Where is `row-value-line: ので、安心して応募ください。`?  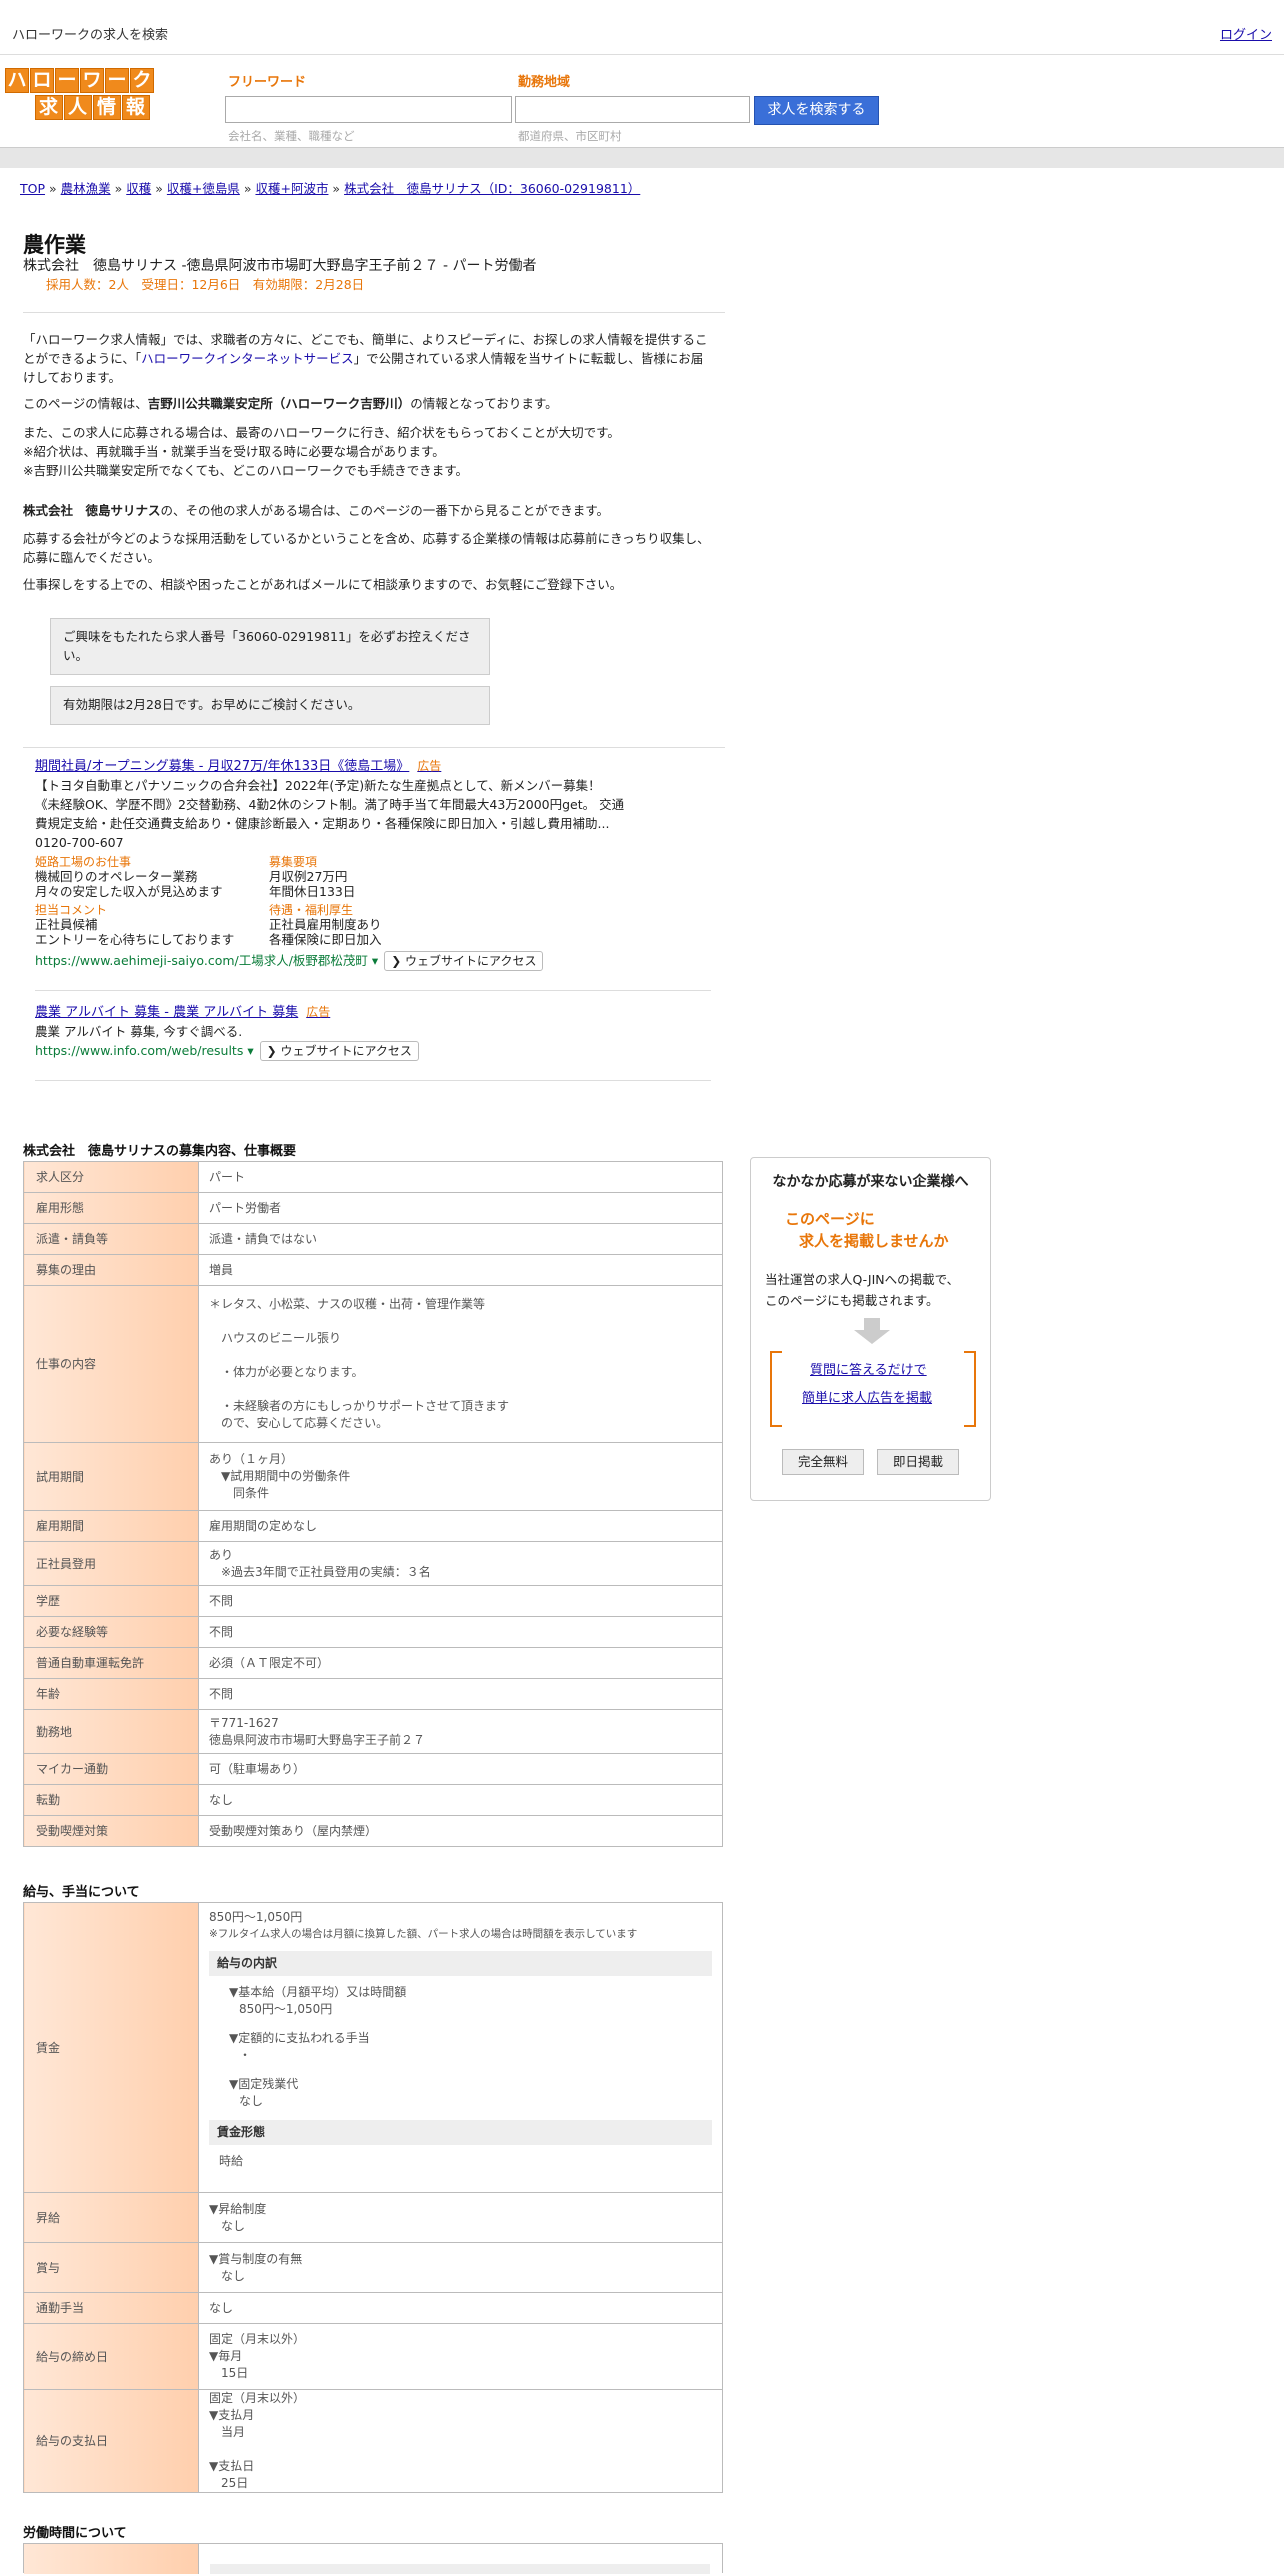
row-value-line: ので、安心して応募ください。 is located at coordinates (299, 1423).